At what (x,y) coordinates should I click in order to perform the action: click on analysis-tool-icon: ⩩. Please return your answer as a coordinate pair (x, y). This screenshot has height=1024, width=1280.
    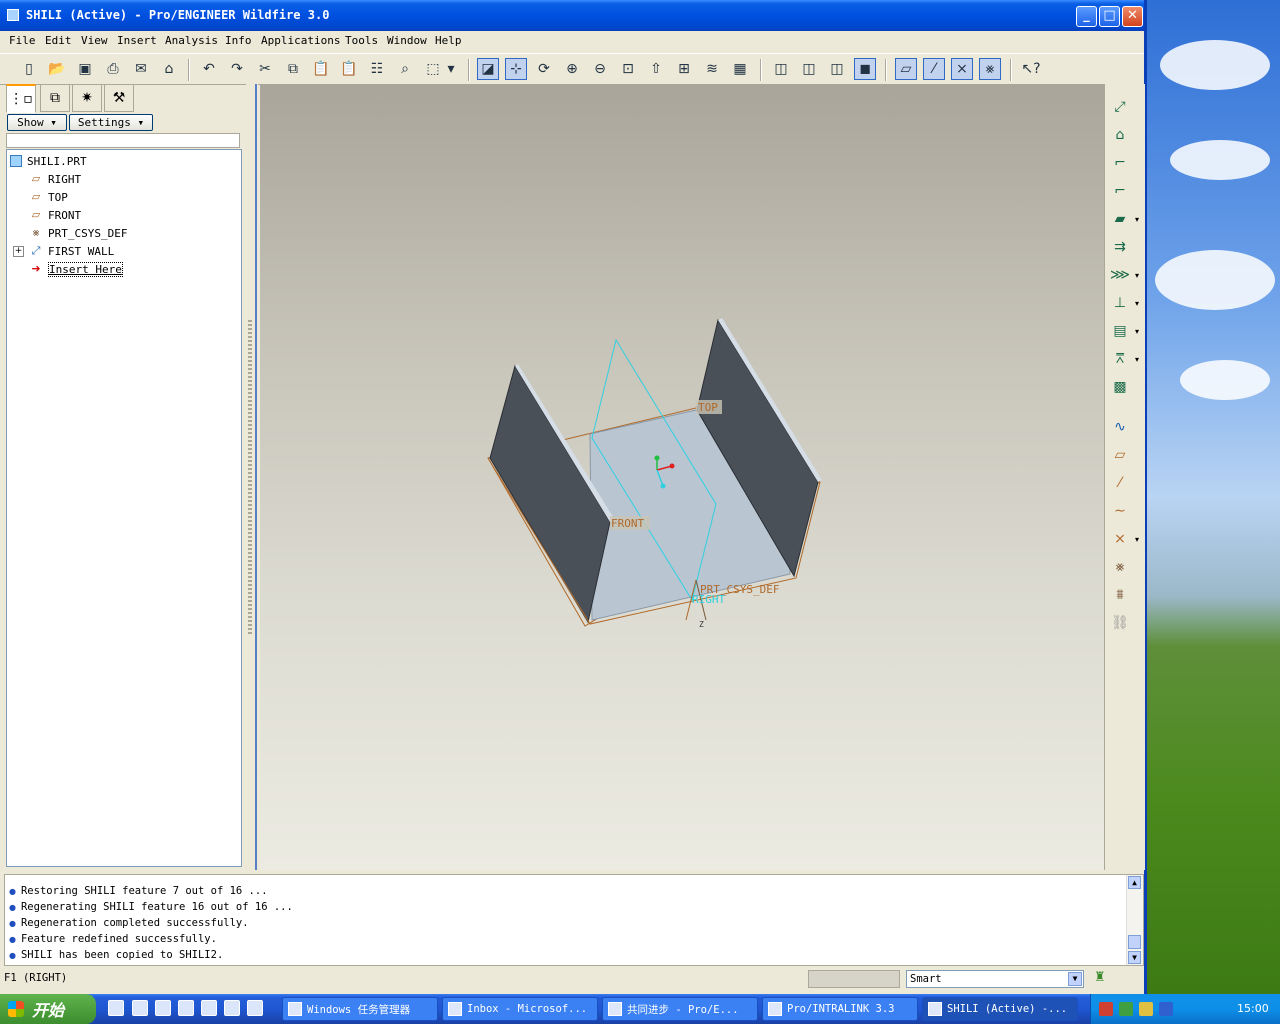
    Looking at the image, I should click on (1120, 595).